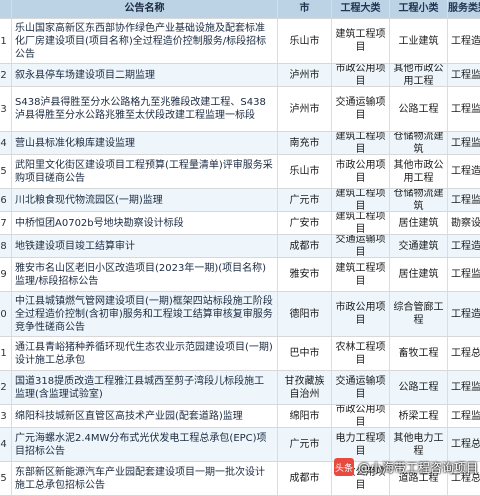  Describe the element at coordinates (305, 143) in the screenshot. I see `cell-city: 南充市` at that location.